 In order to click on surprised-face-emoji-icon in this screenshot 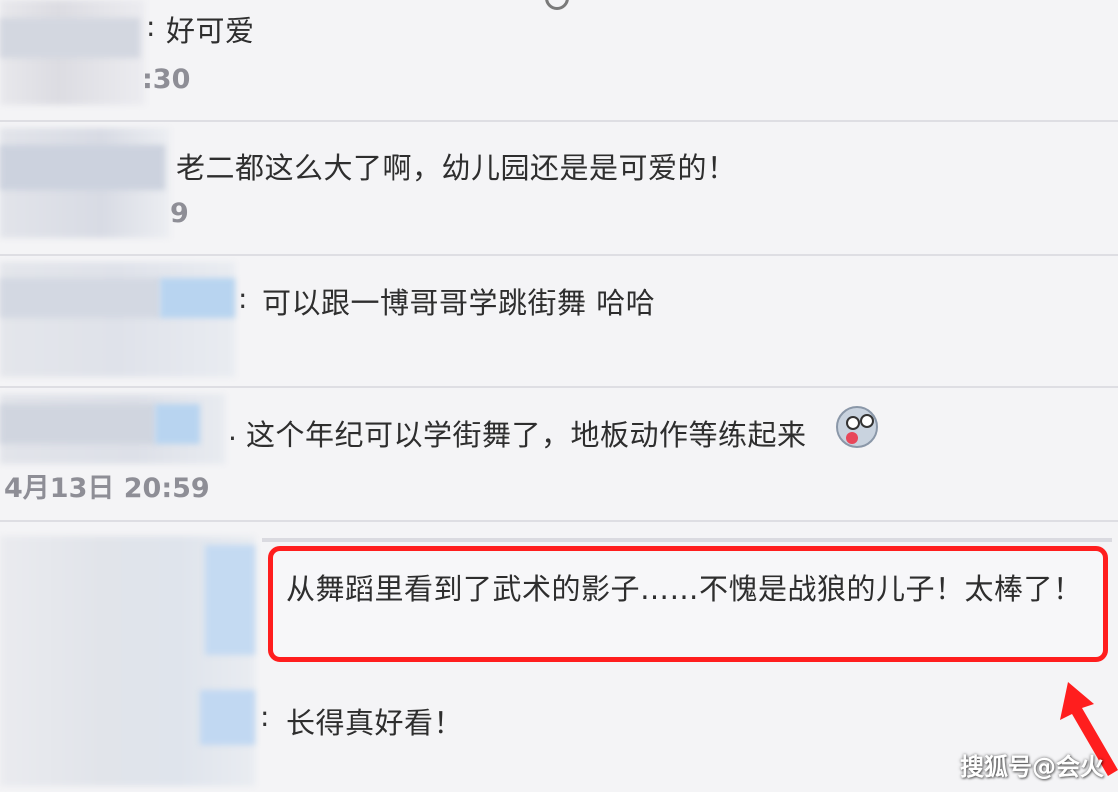, I will do `click(857, 427)`.